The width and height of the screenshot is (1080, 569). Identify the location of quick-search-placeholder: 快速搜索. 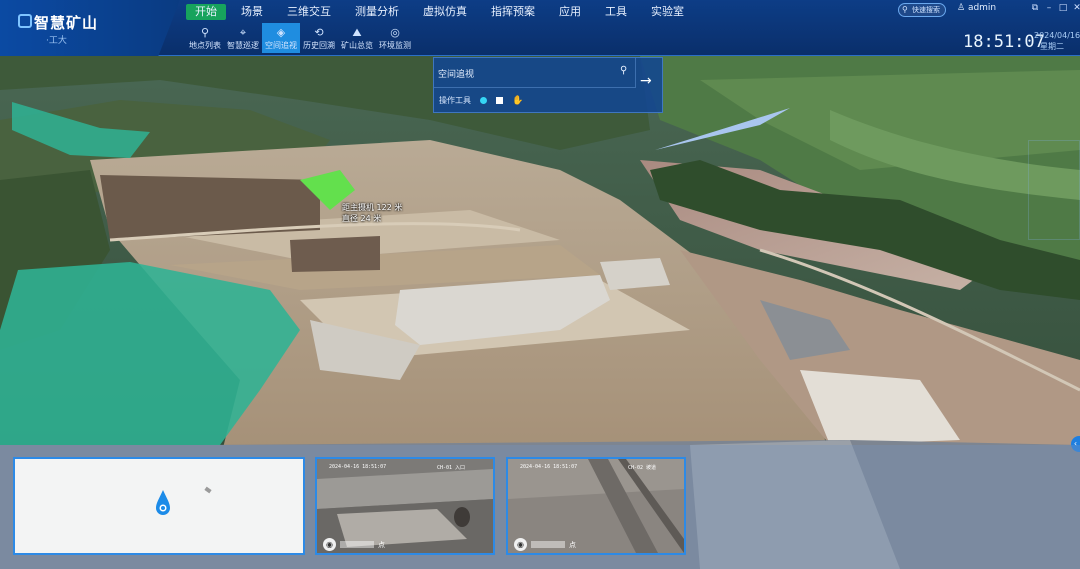
(926, 10).